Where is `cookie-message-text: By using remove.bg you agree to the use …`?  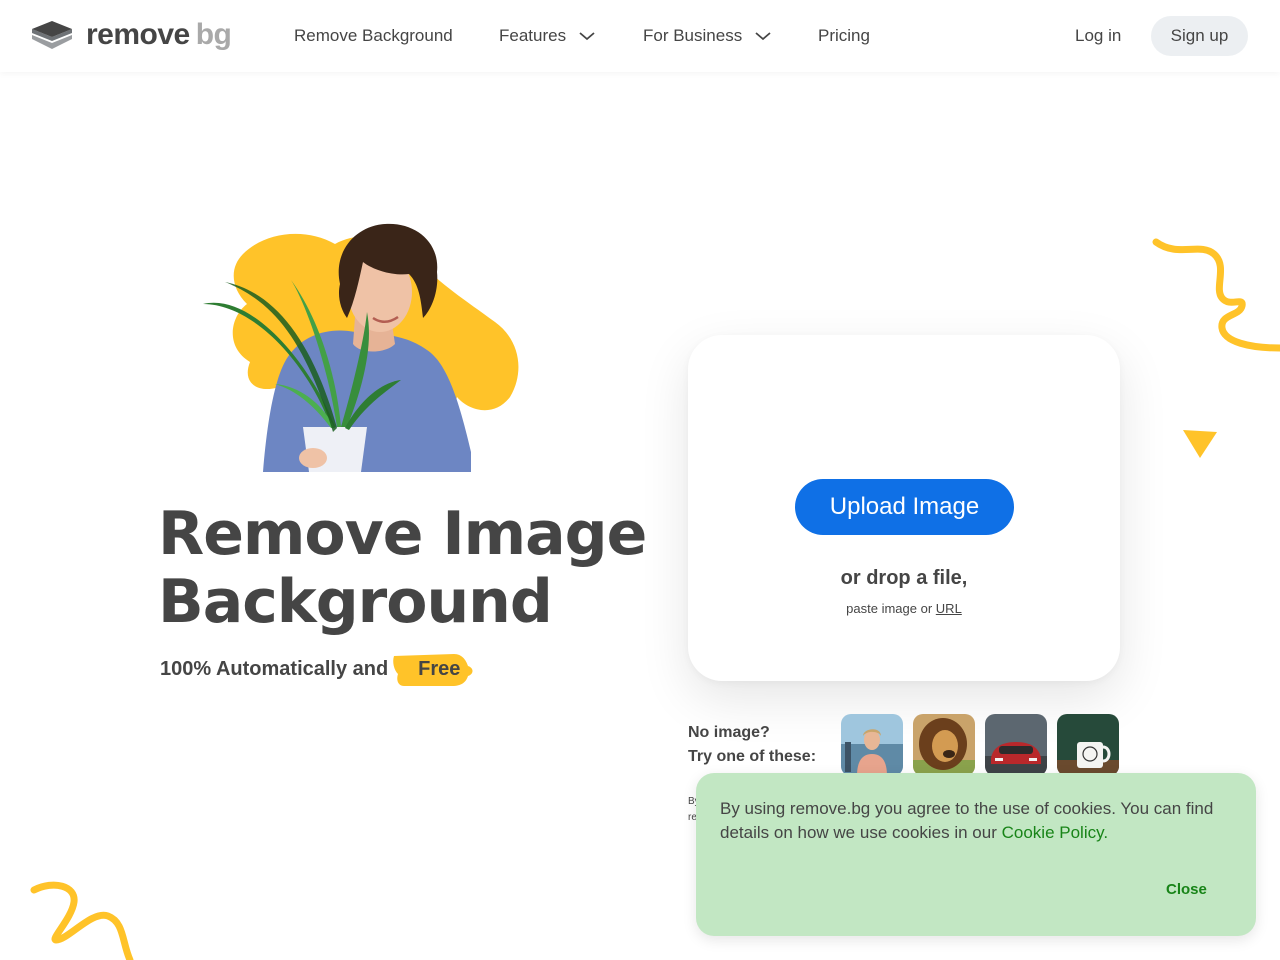
cookie-message-text: By using remove.bg you agree to the use … is located at coordinates (967, 820).